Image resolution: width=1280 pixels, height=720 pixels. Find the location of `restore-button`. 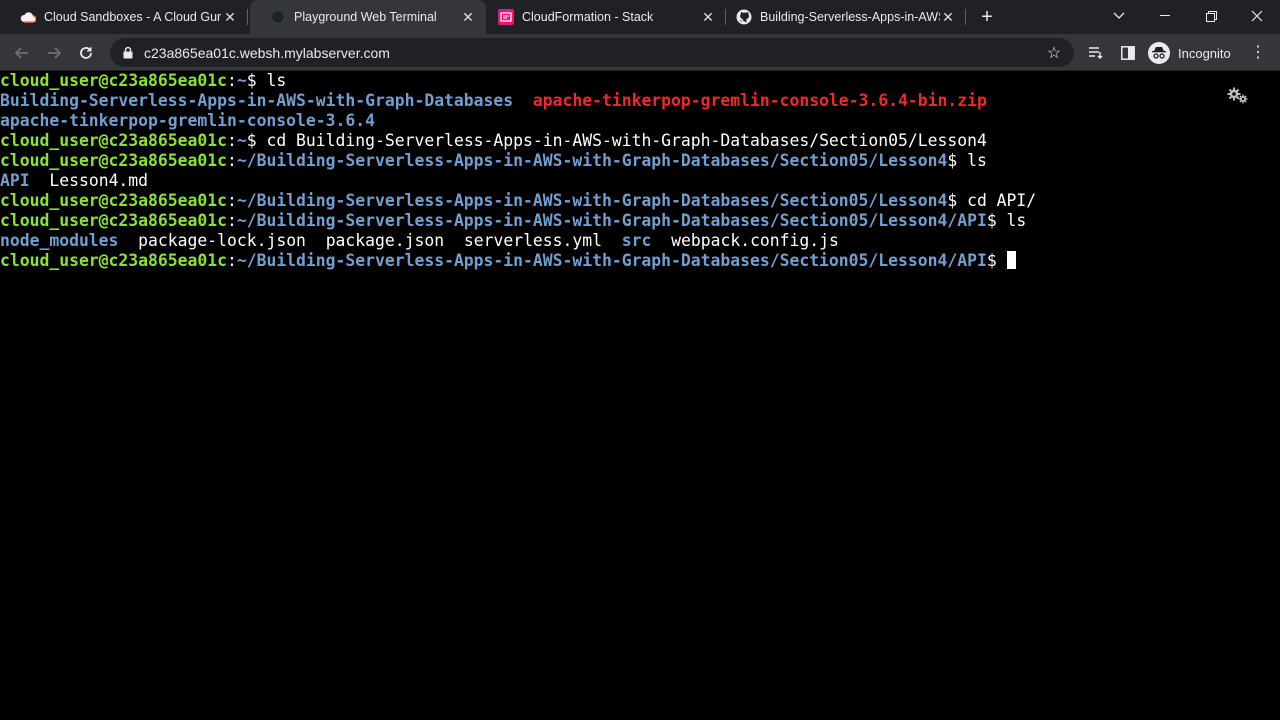

restore-button is located at coordinates (1211, 16).